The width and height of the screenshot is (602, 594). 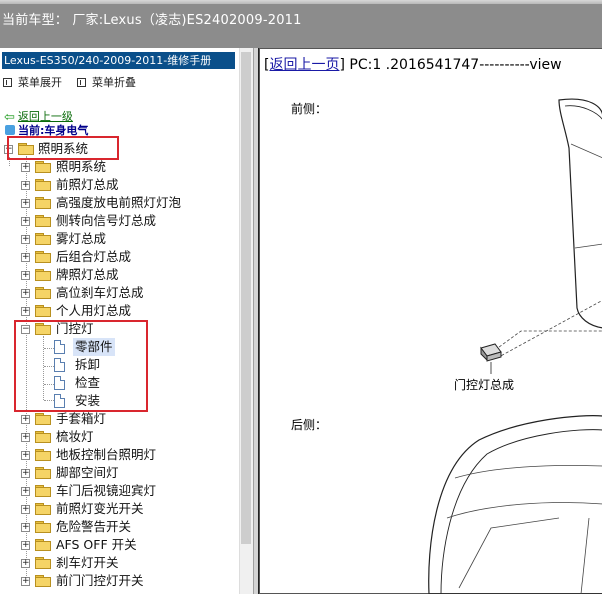 I want to click on highlight-box-root, so click(x=63, y=148).